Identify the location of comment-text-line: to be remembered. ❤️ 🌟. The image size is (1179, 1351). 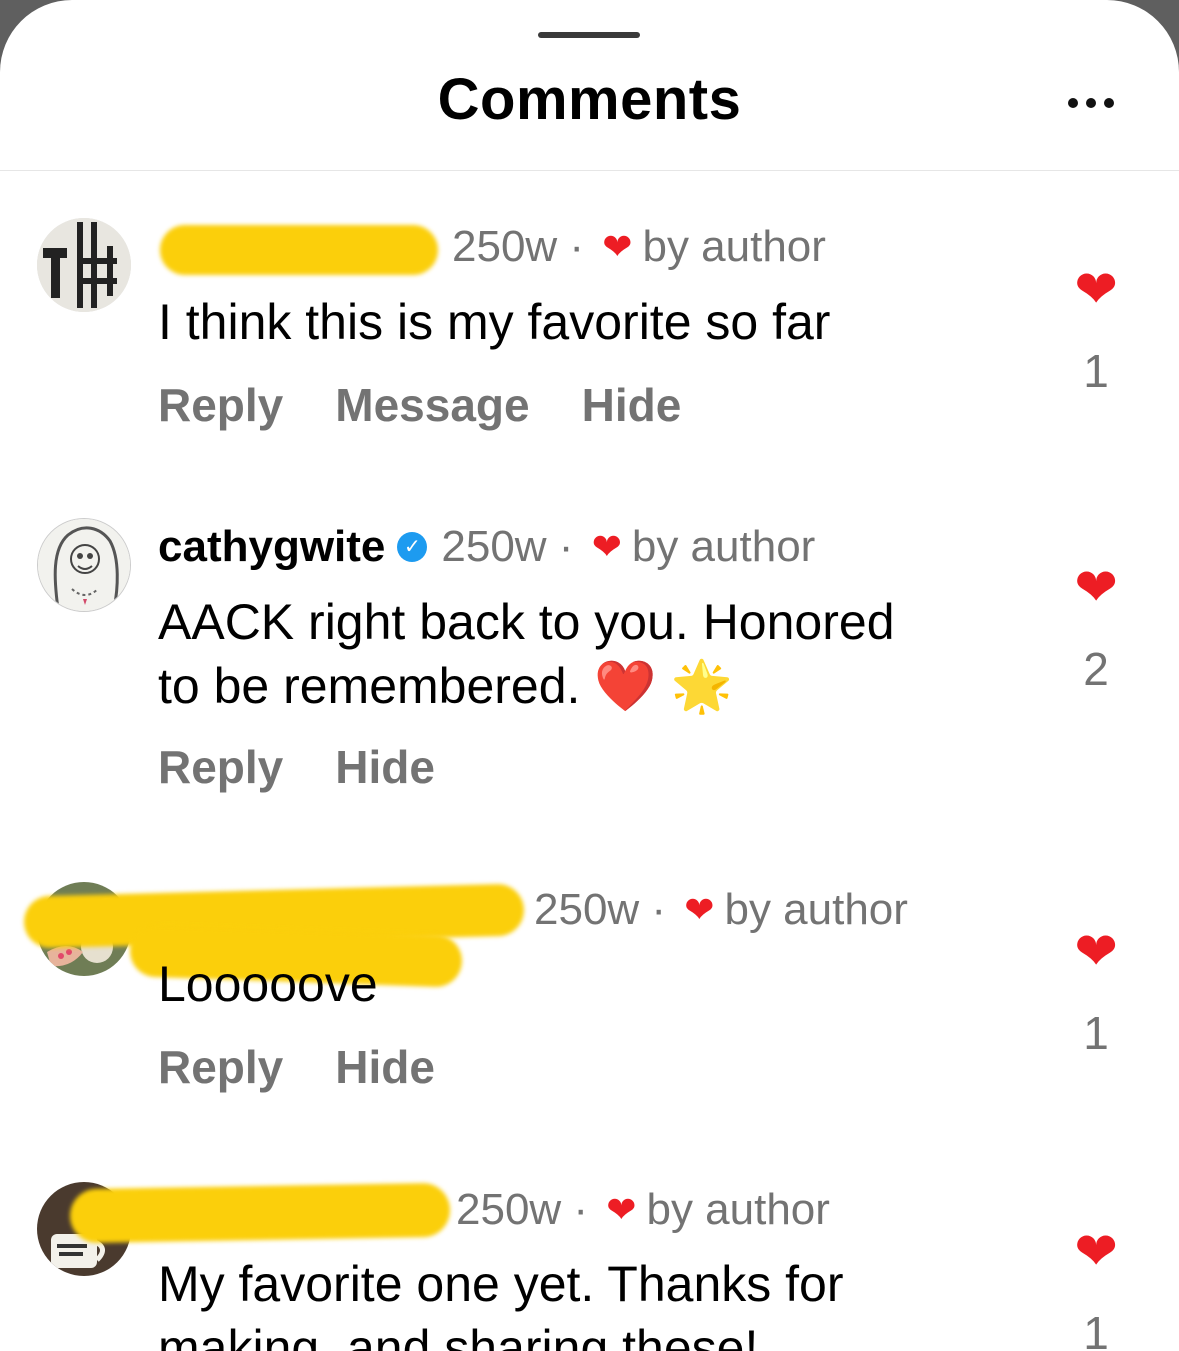
(445, 686).